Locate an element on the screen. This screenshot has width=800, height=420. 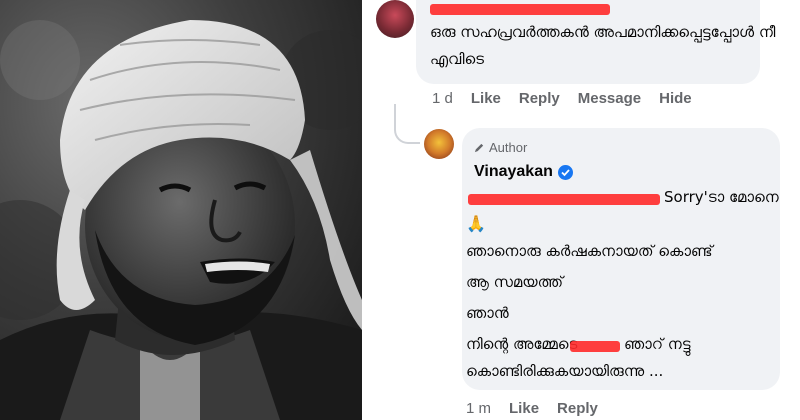
reply-connector is located at coordinates (407, 124).